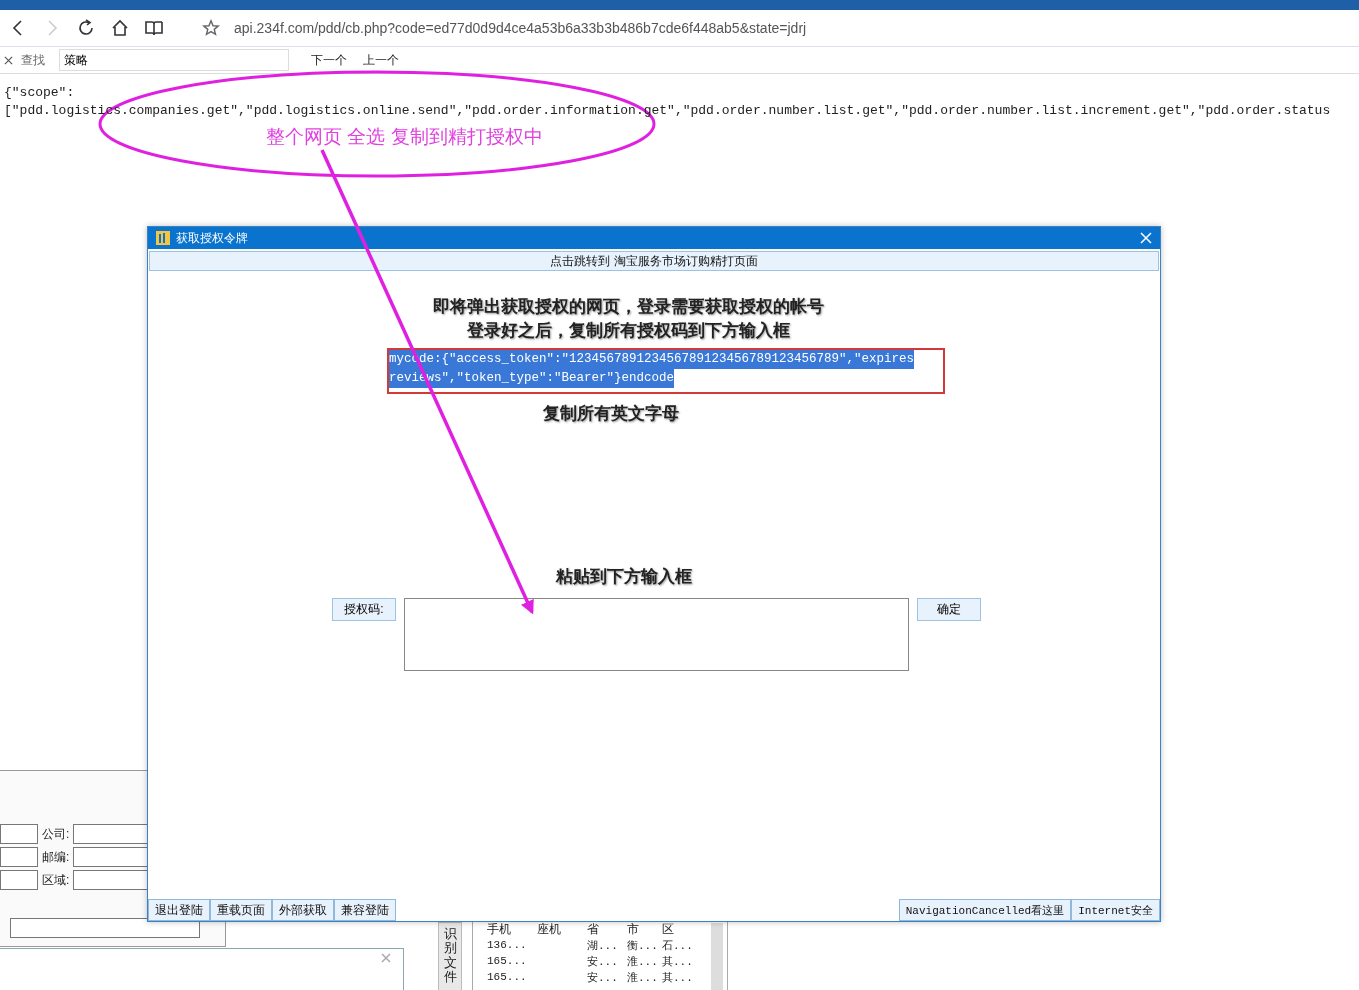  What do you see at coordinates (628, 331) in the screenshot?
I see `instruction-text: 登录好之后，复制所有授权码到下方输入框` at bounding box center [628, 331].